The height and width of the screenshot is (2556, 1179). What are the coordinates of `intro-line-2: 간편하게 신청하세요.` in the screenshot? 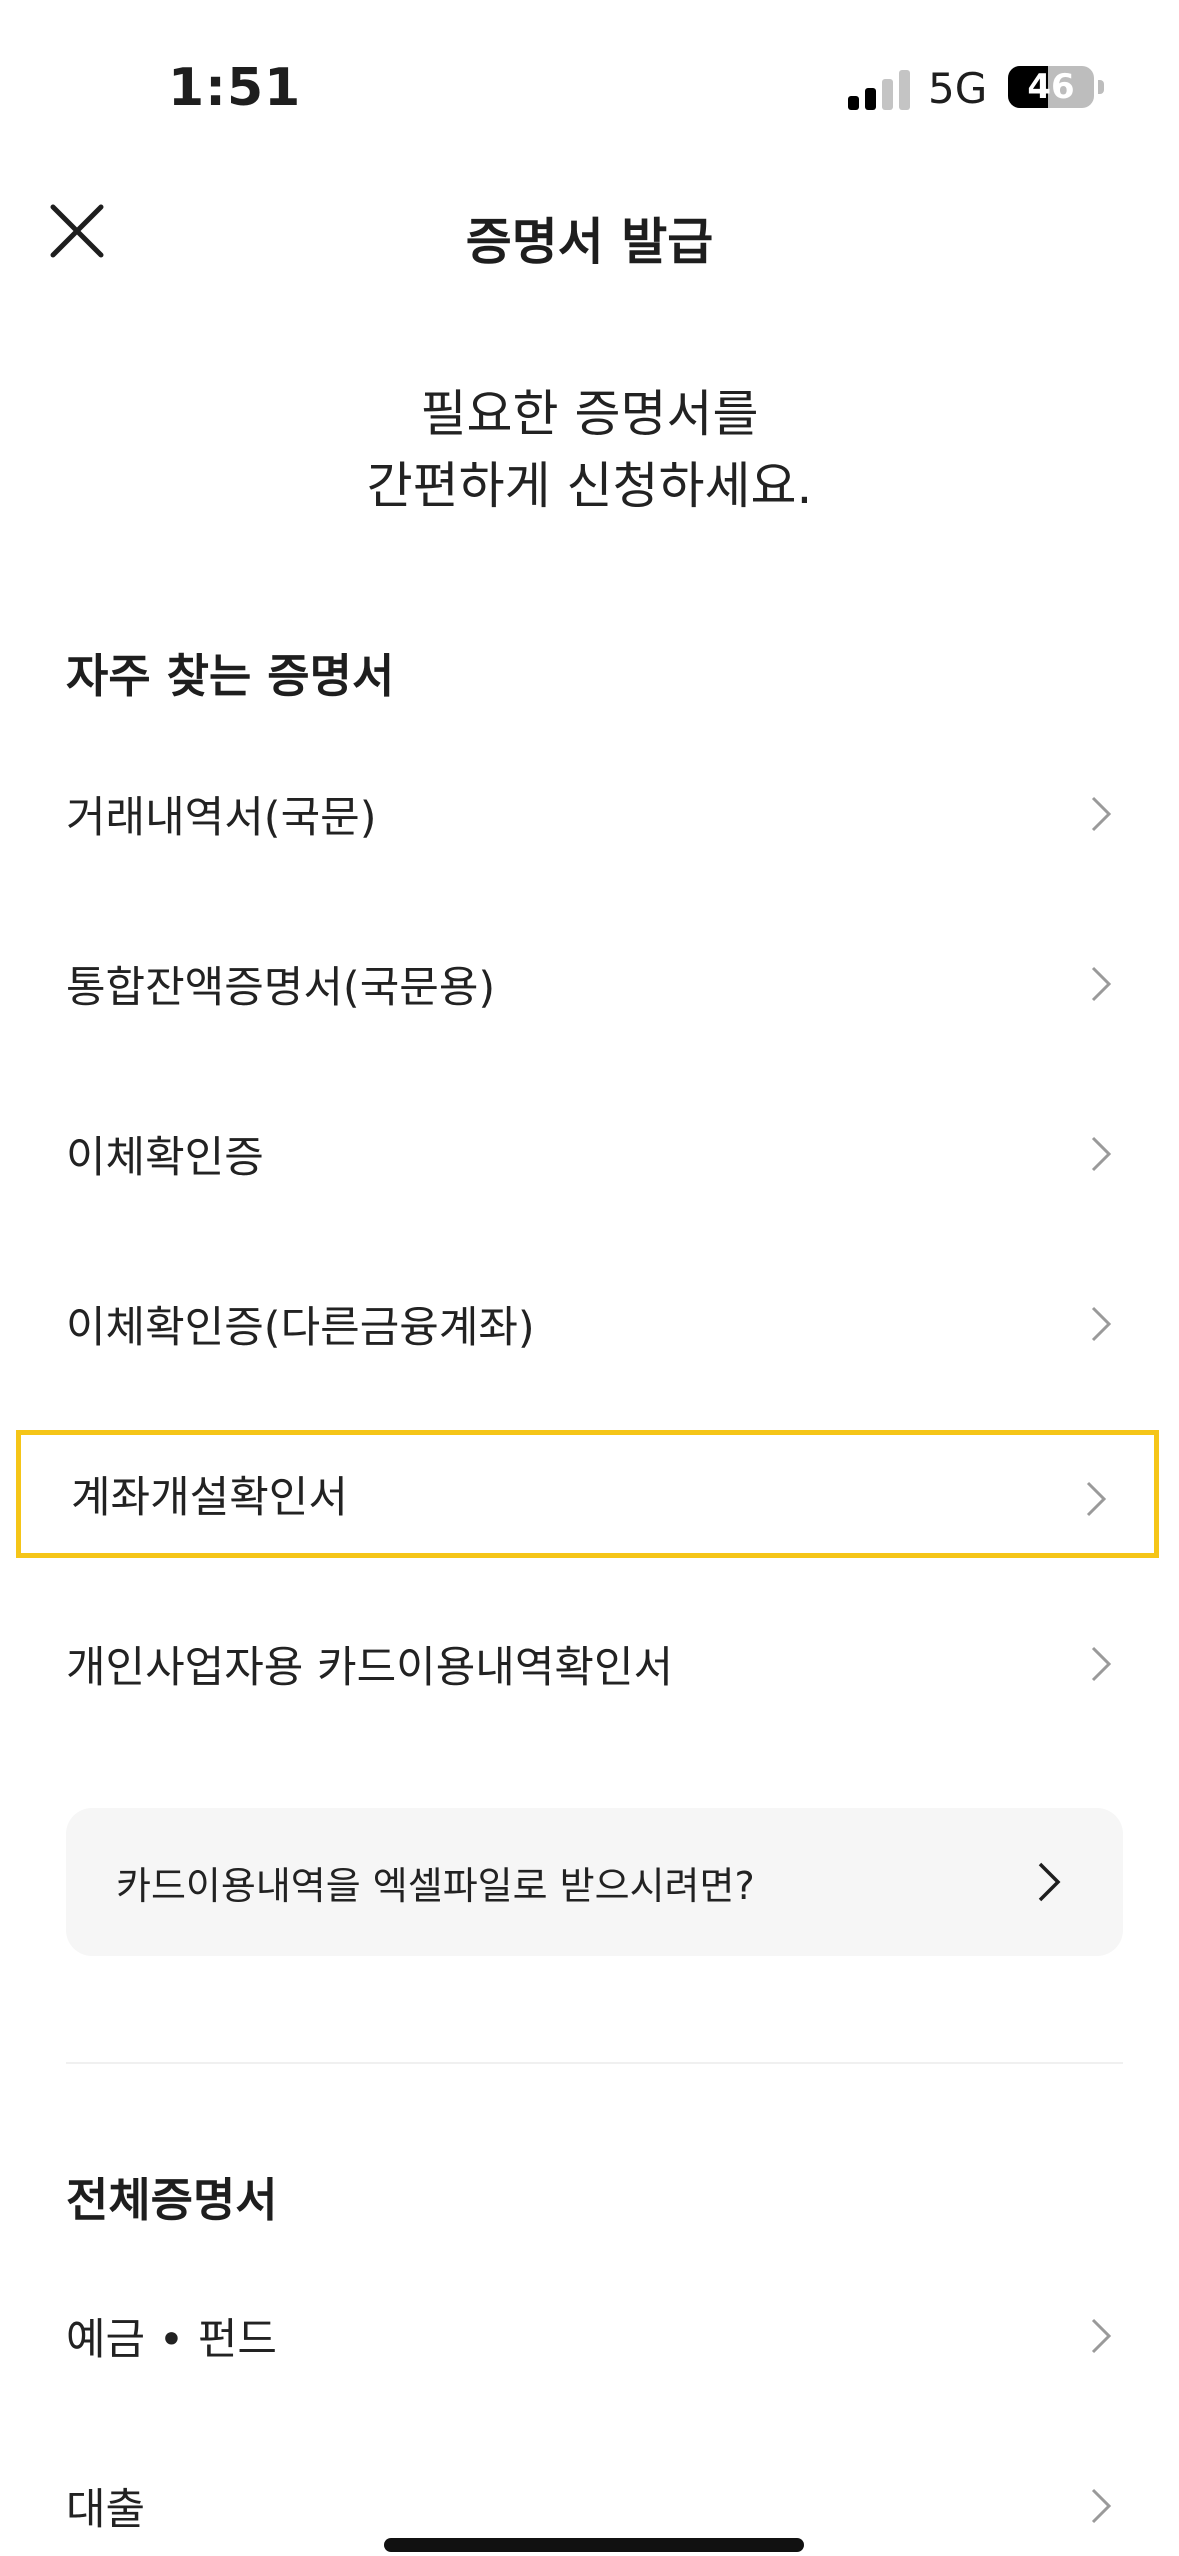 It's located at (589, 486).